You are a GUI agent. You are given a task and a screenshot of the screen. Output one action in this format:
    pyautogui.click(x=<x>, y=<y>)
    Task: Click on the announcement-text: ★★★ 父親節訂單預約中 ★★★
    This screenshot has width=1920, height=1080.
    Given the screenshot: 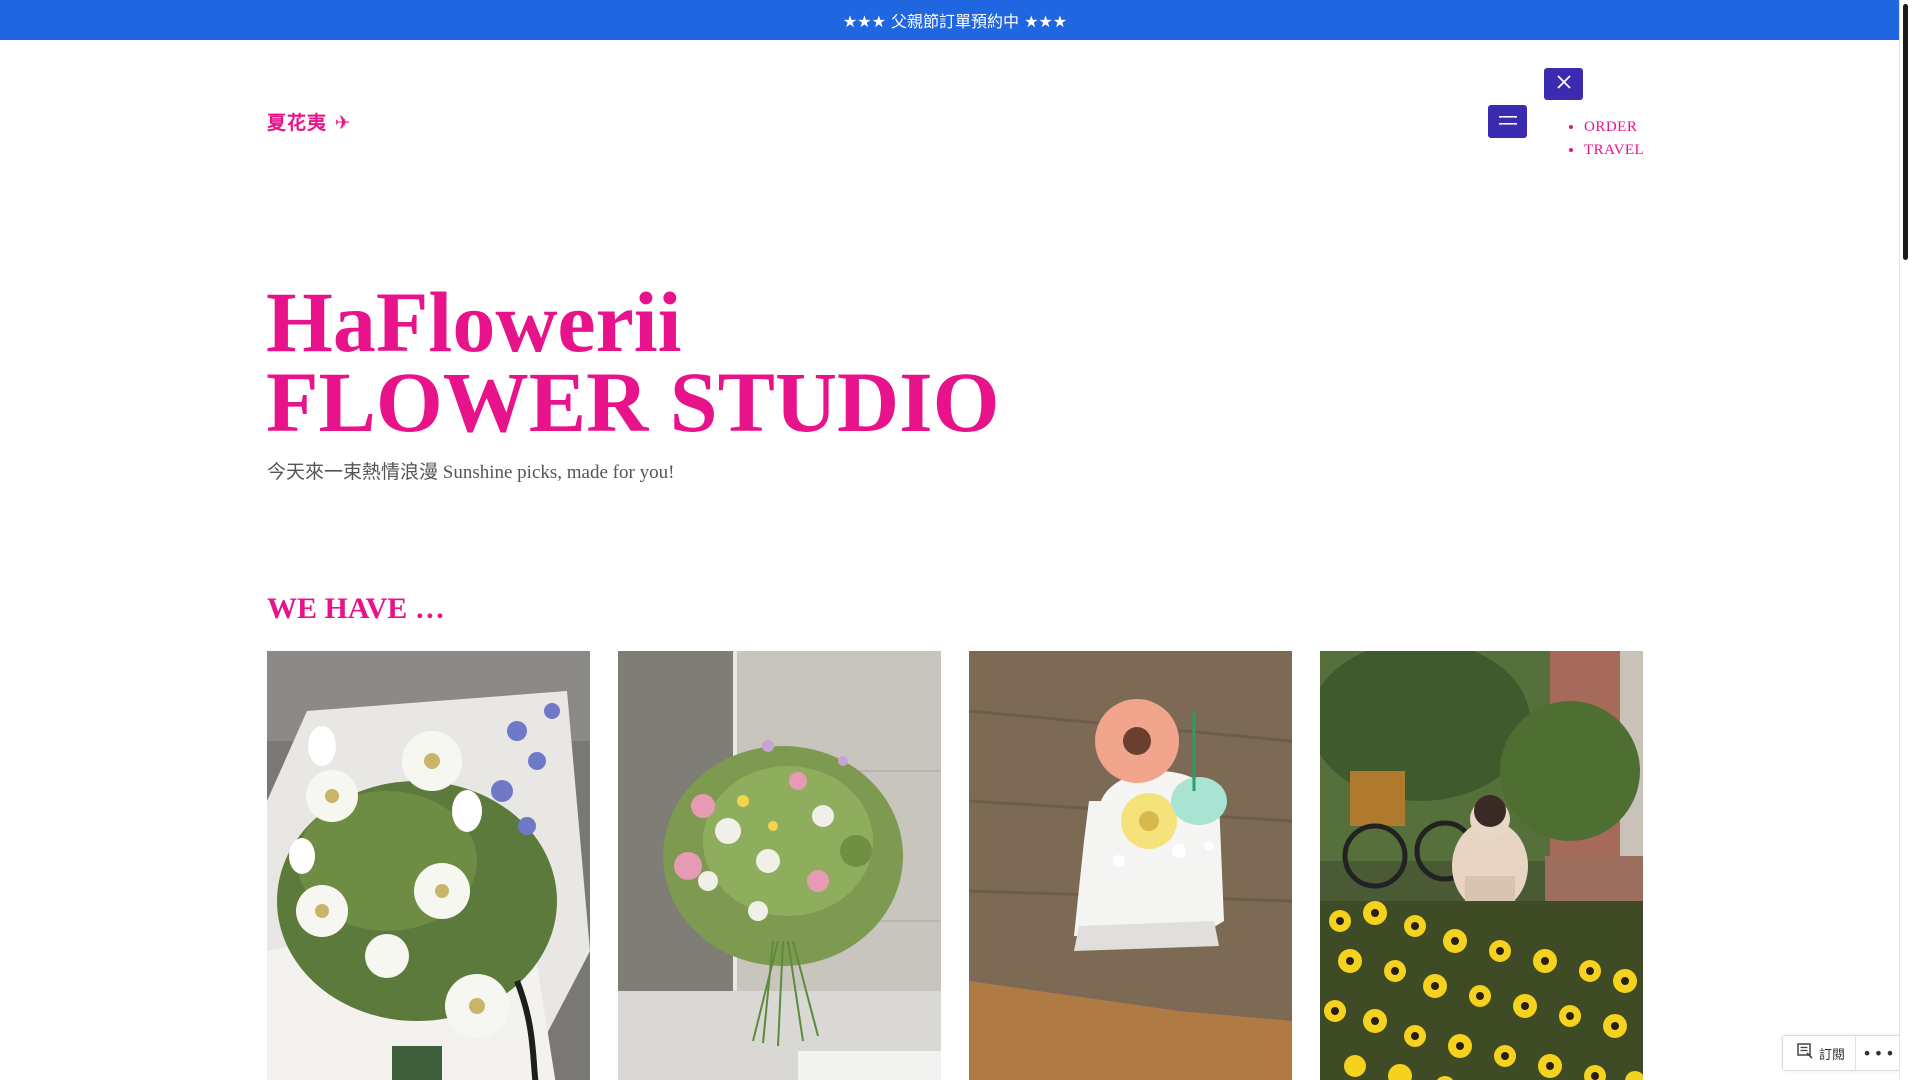 What is the action you would take?
    pyautogui.click(x=955, y=21)
    